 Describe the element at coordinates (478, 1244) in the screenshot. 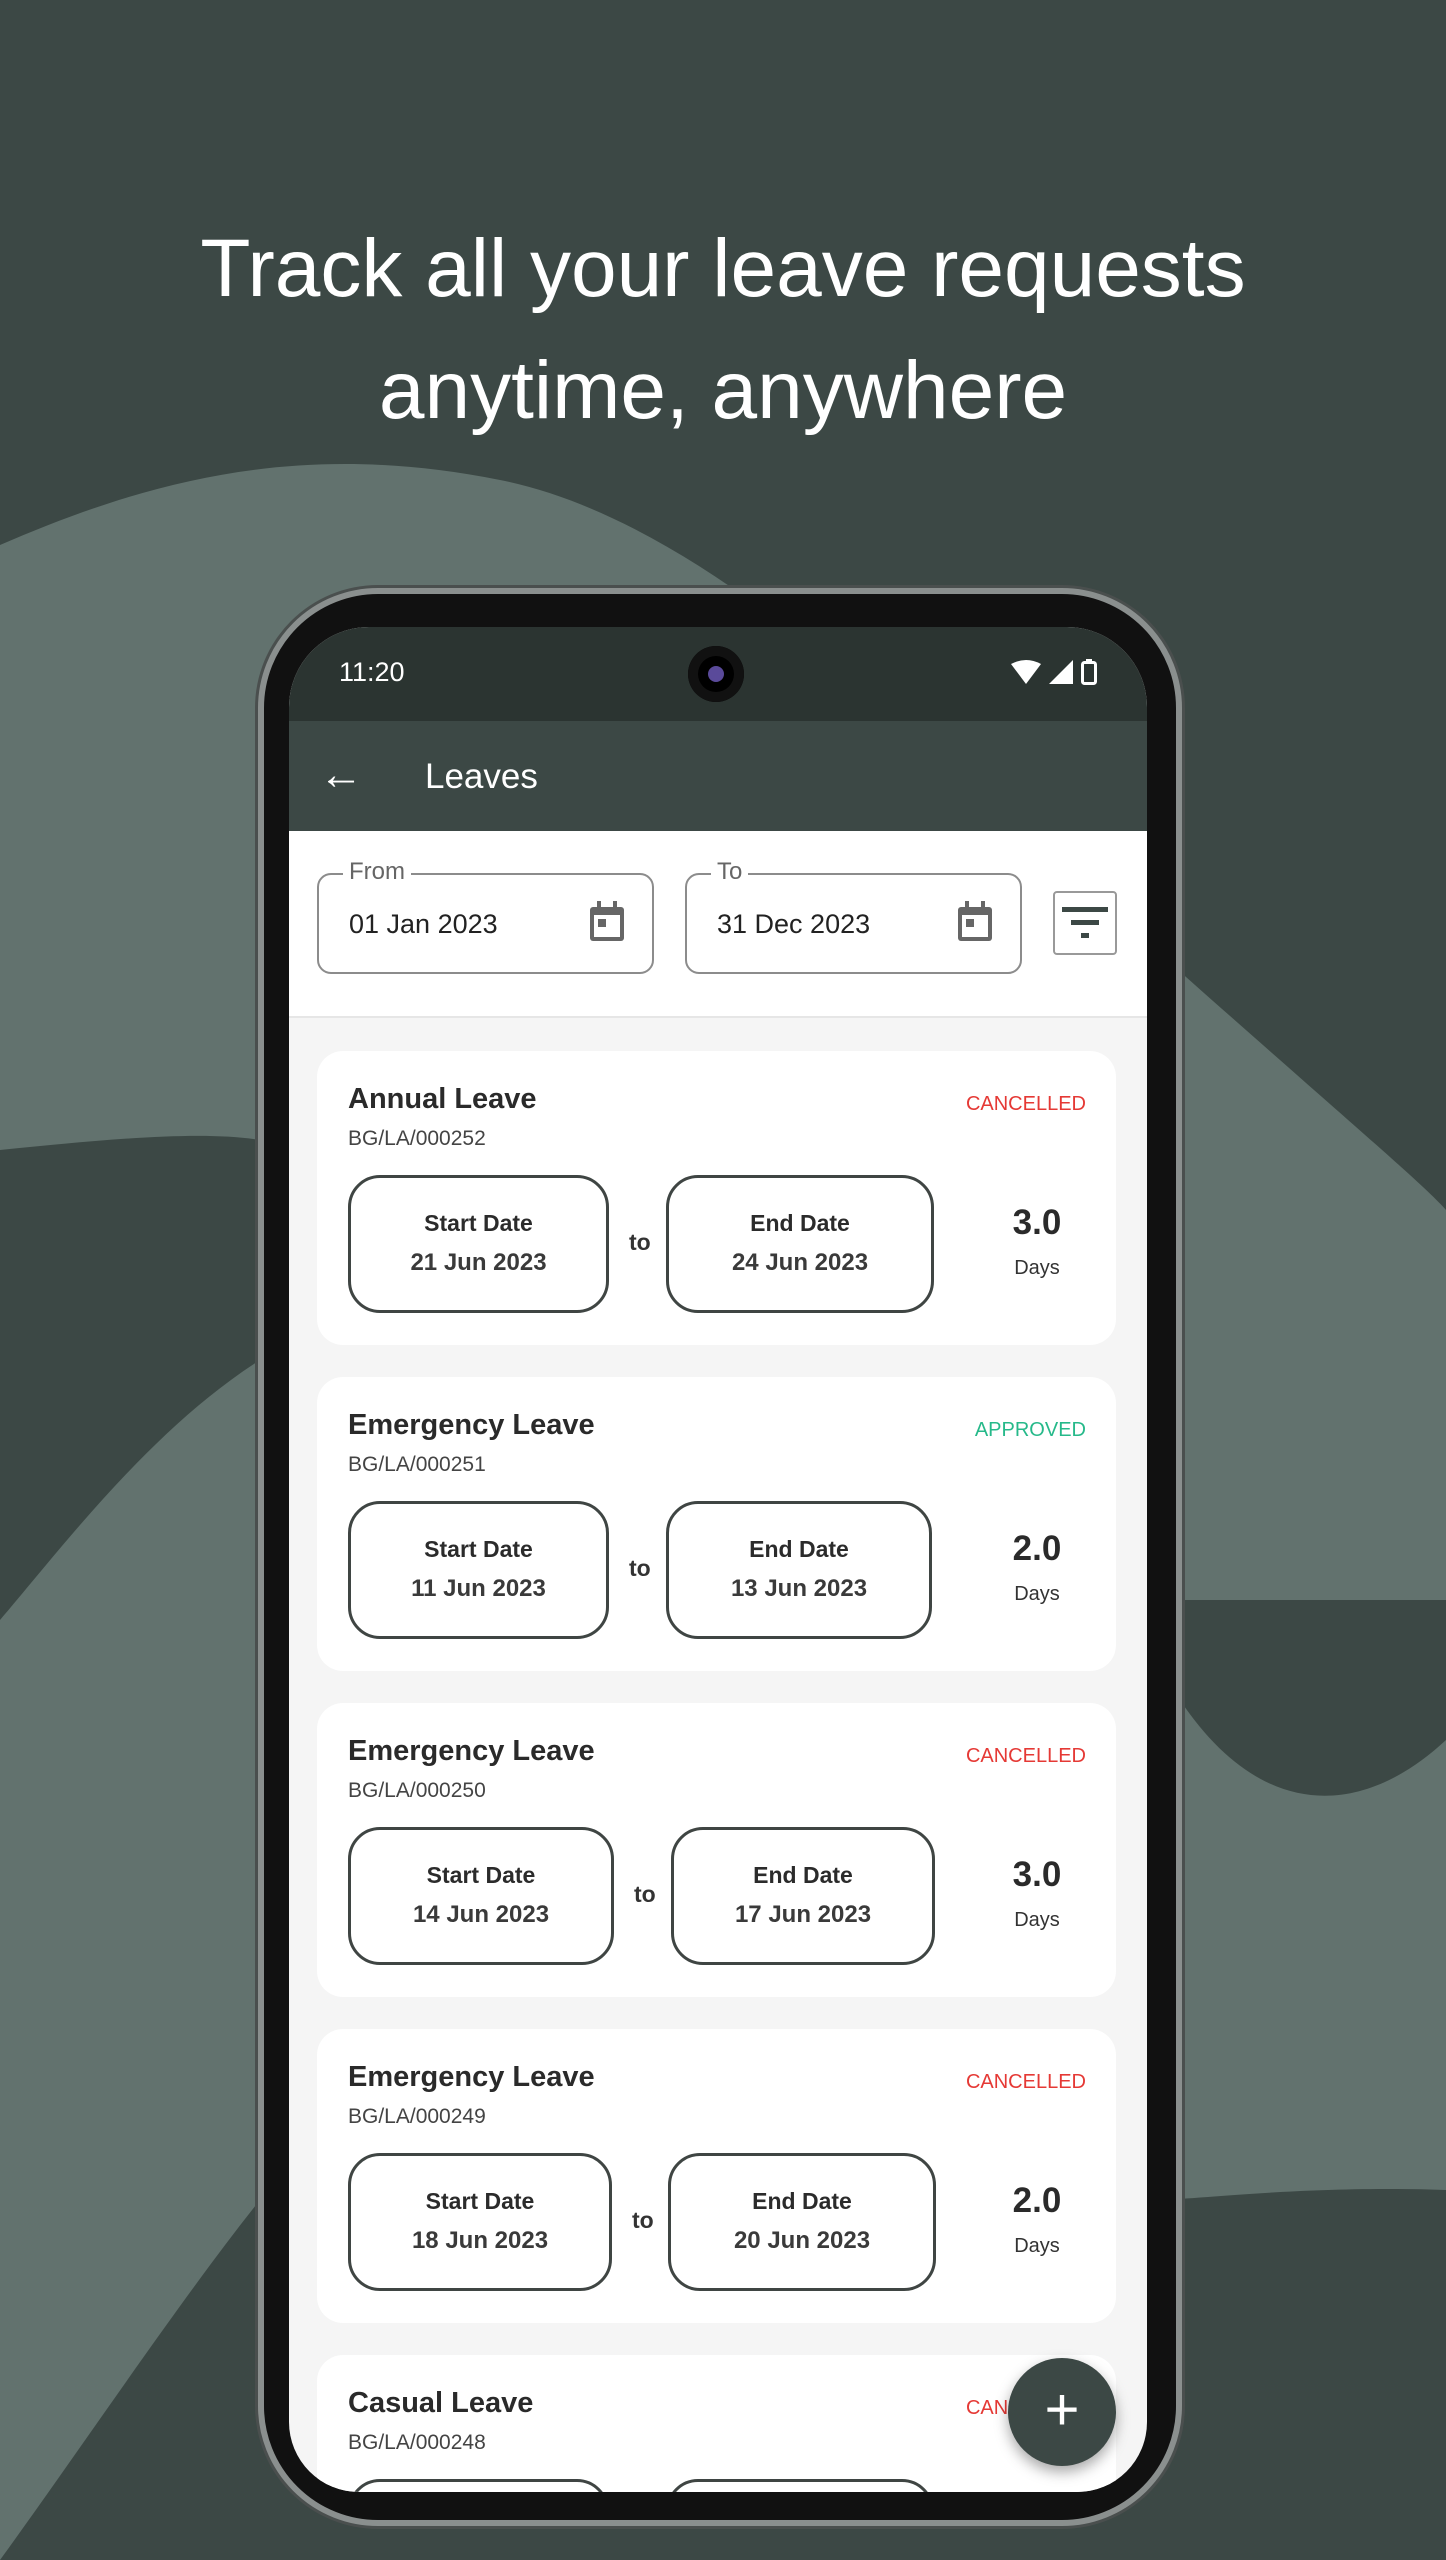

I see `start-date-box: Start Date 21 Jun 2023` at that location.